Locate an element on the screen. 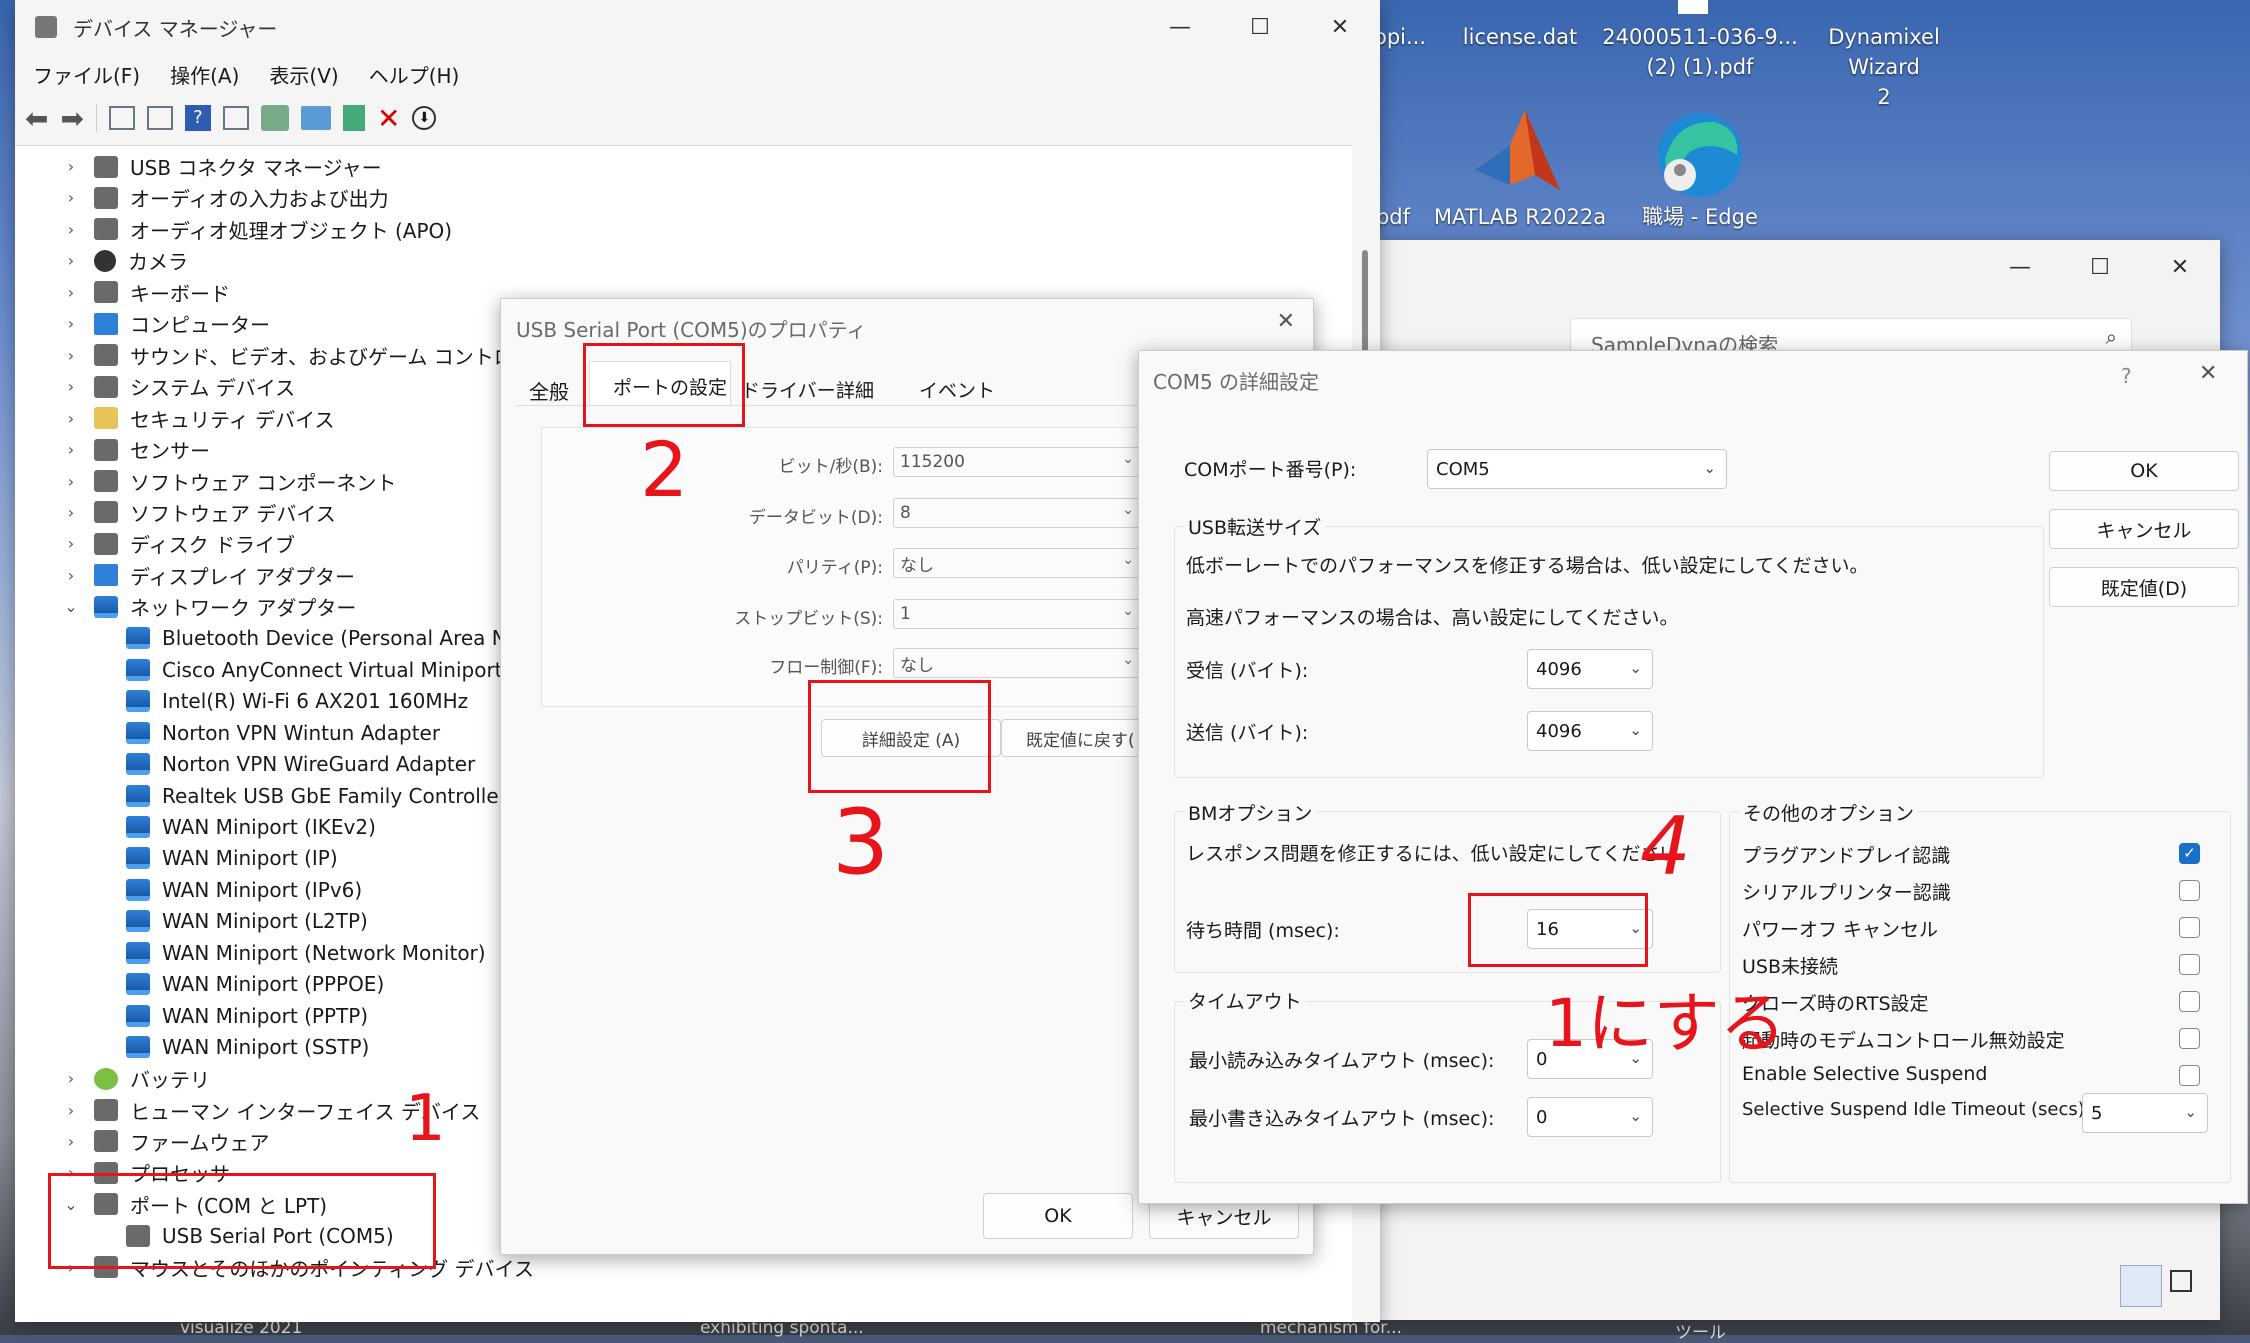  write-timeout-select: 0 ⌄ is located at coordinates (1590, 1117).